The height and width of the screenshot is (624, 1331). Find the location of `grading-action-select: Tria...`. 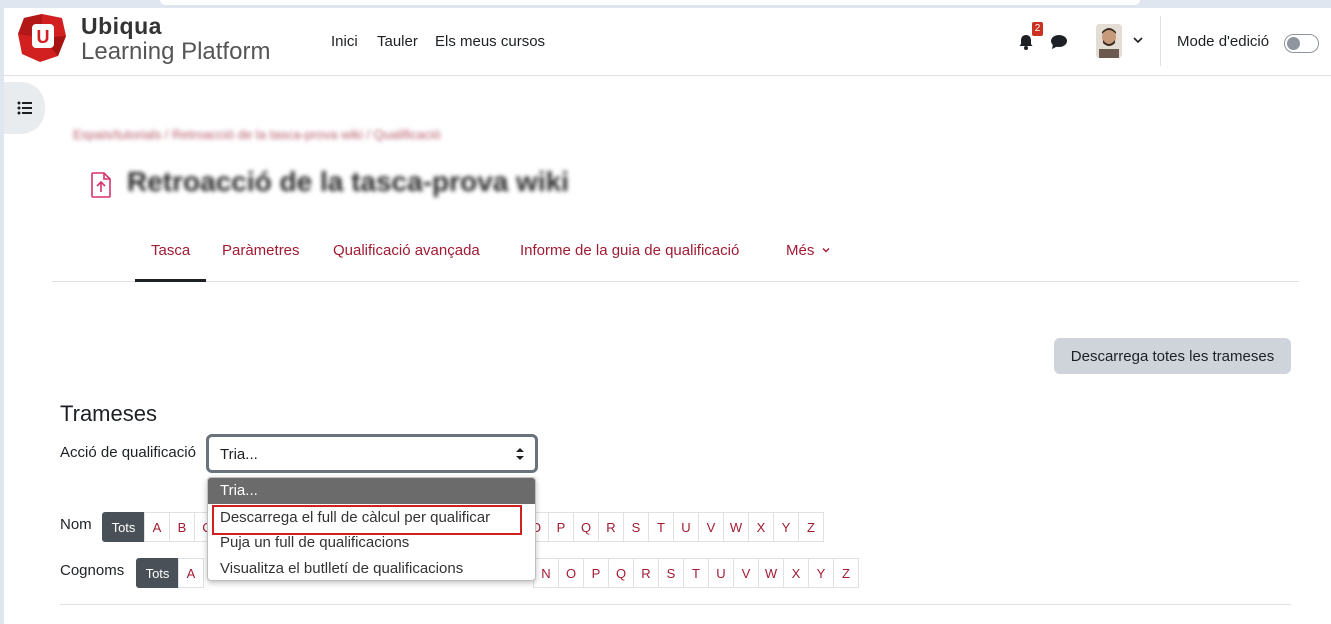

grading-action-select: Tria... is located at coordinates (372, 453).